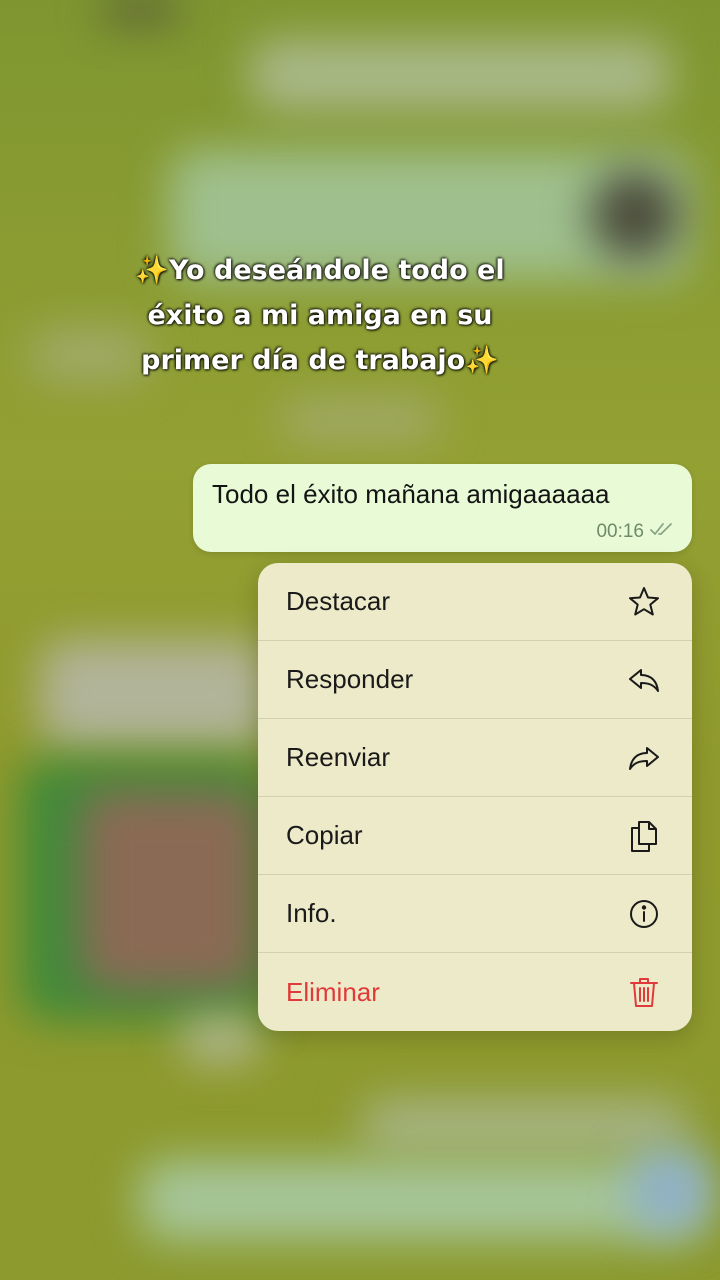  What do you see at coordinates (475, 992) in the screenshot?
I see `menu-item-eliminar: Eliminar` at bounding box center [475, 992].